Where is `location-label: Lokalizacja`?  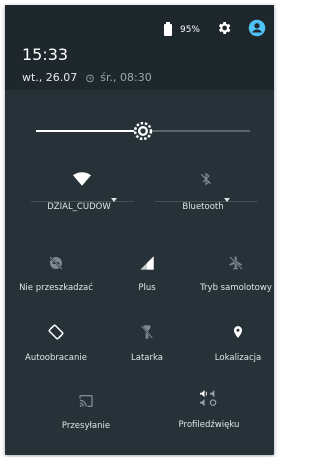 location-label: Lokalizacja is located at coordinates (238, 358).